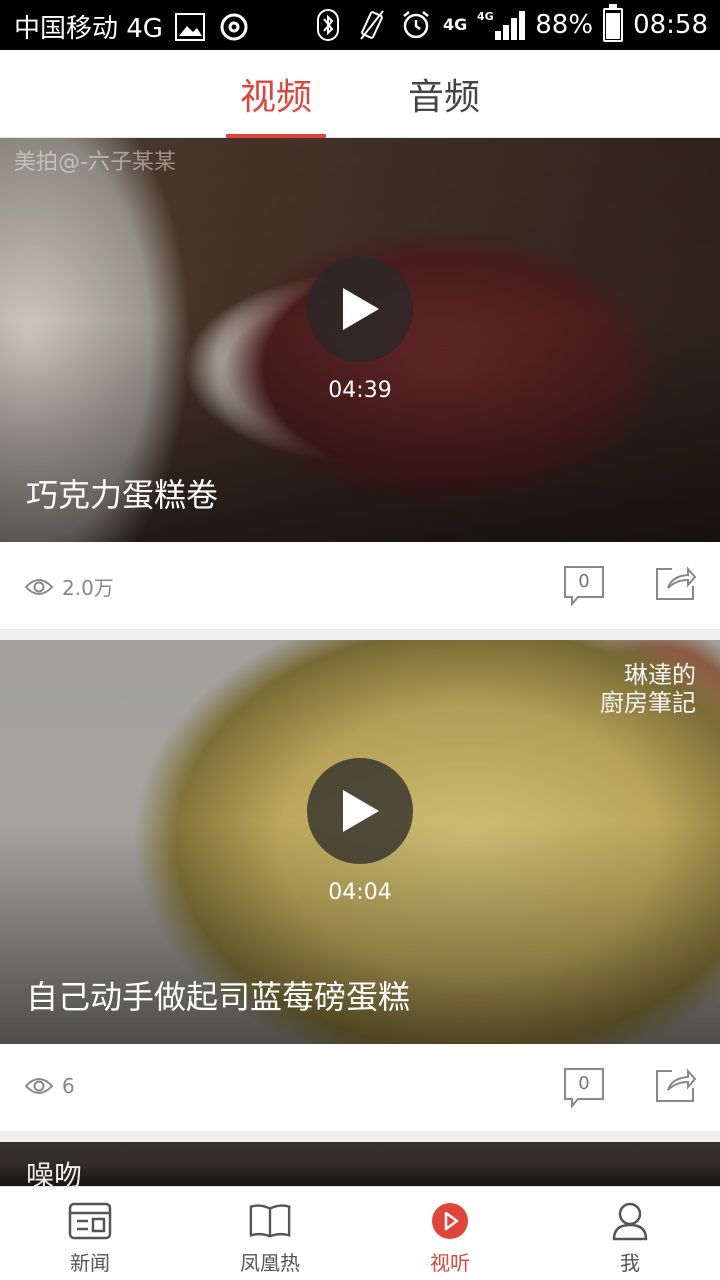  What do you see at coordinates (670, 25) in the screenshot?
I see `clock: 08:58` at bounding box center [670, 25].